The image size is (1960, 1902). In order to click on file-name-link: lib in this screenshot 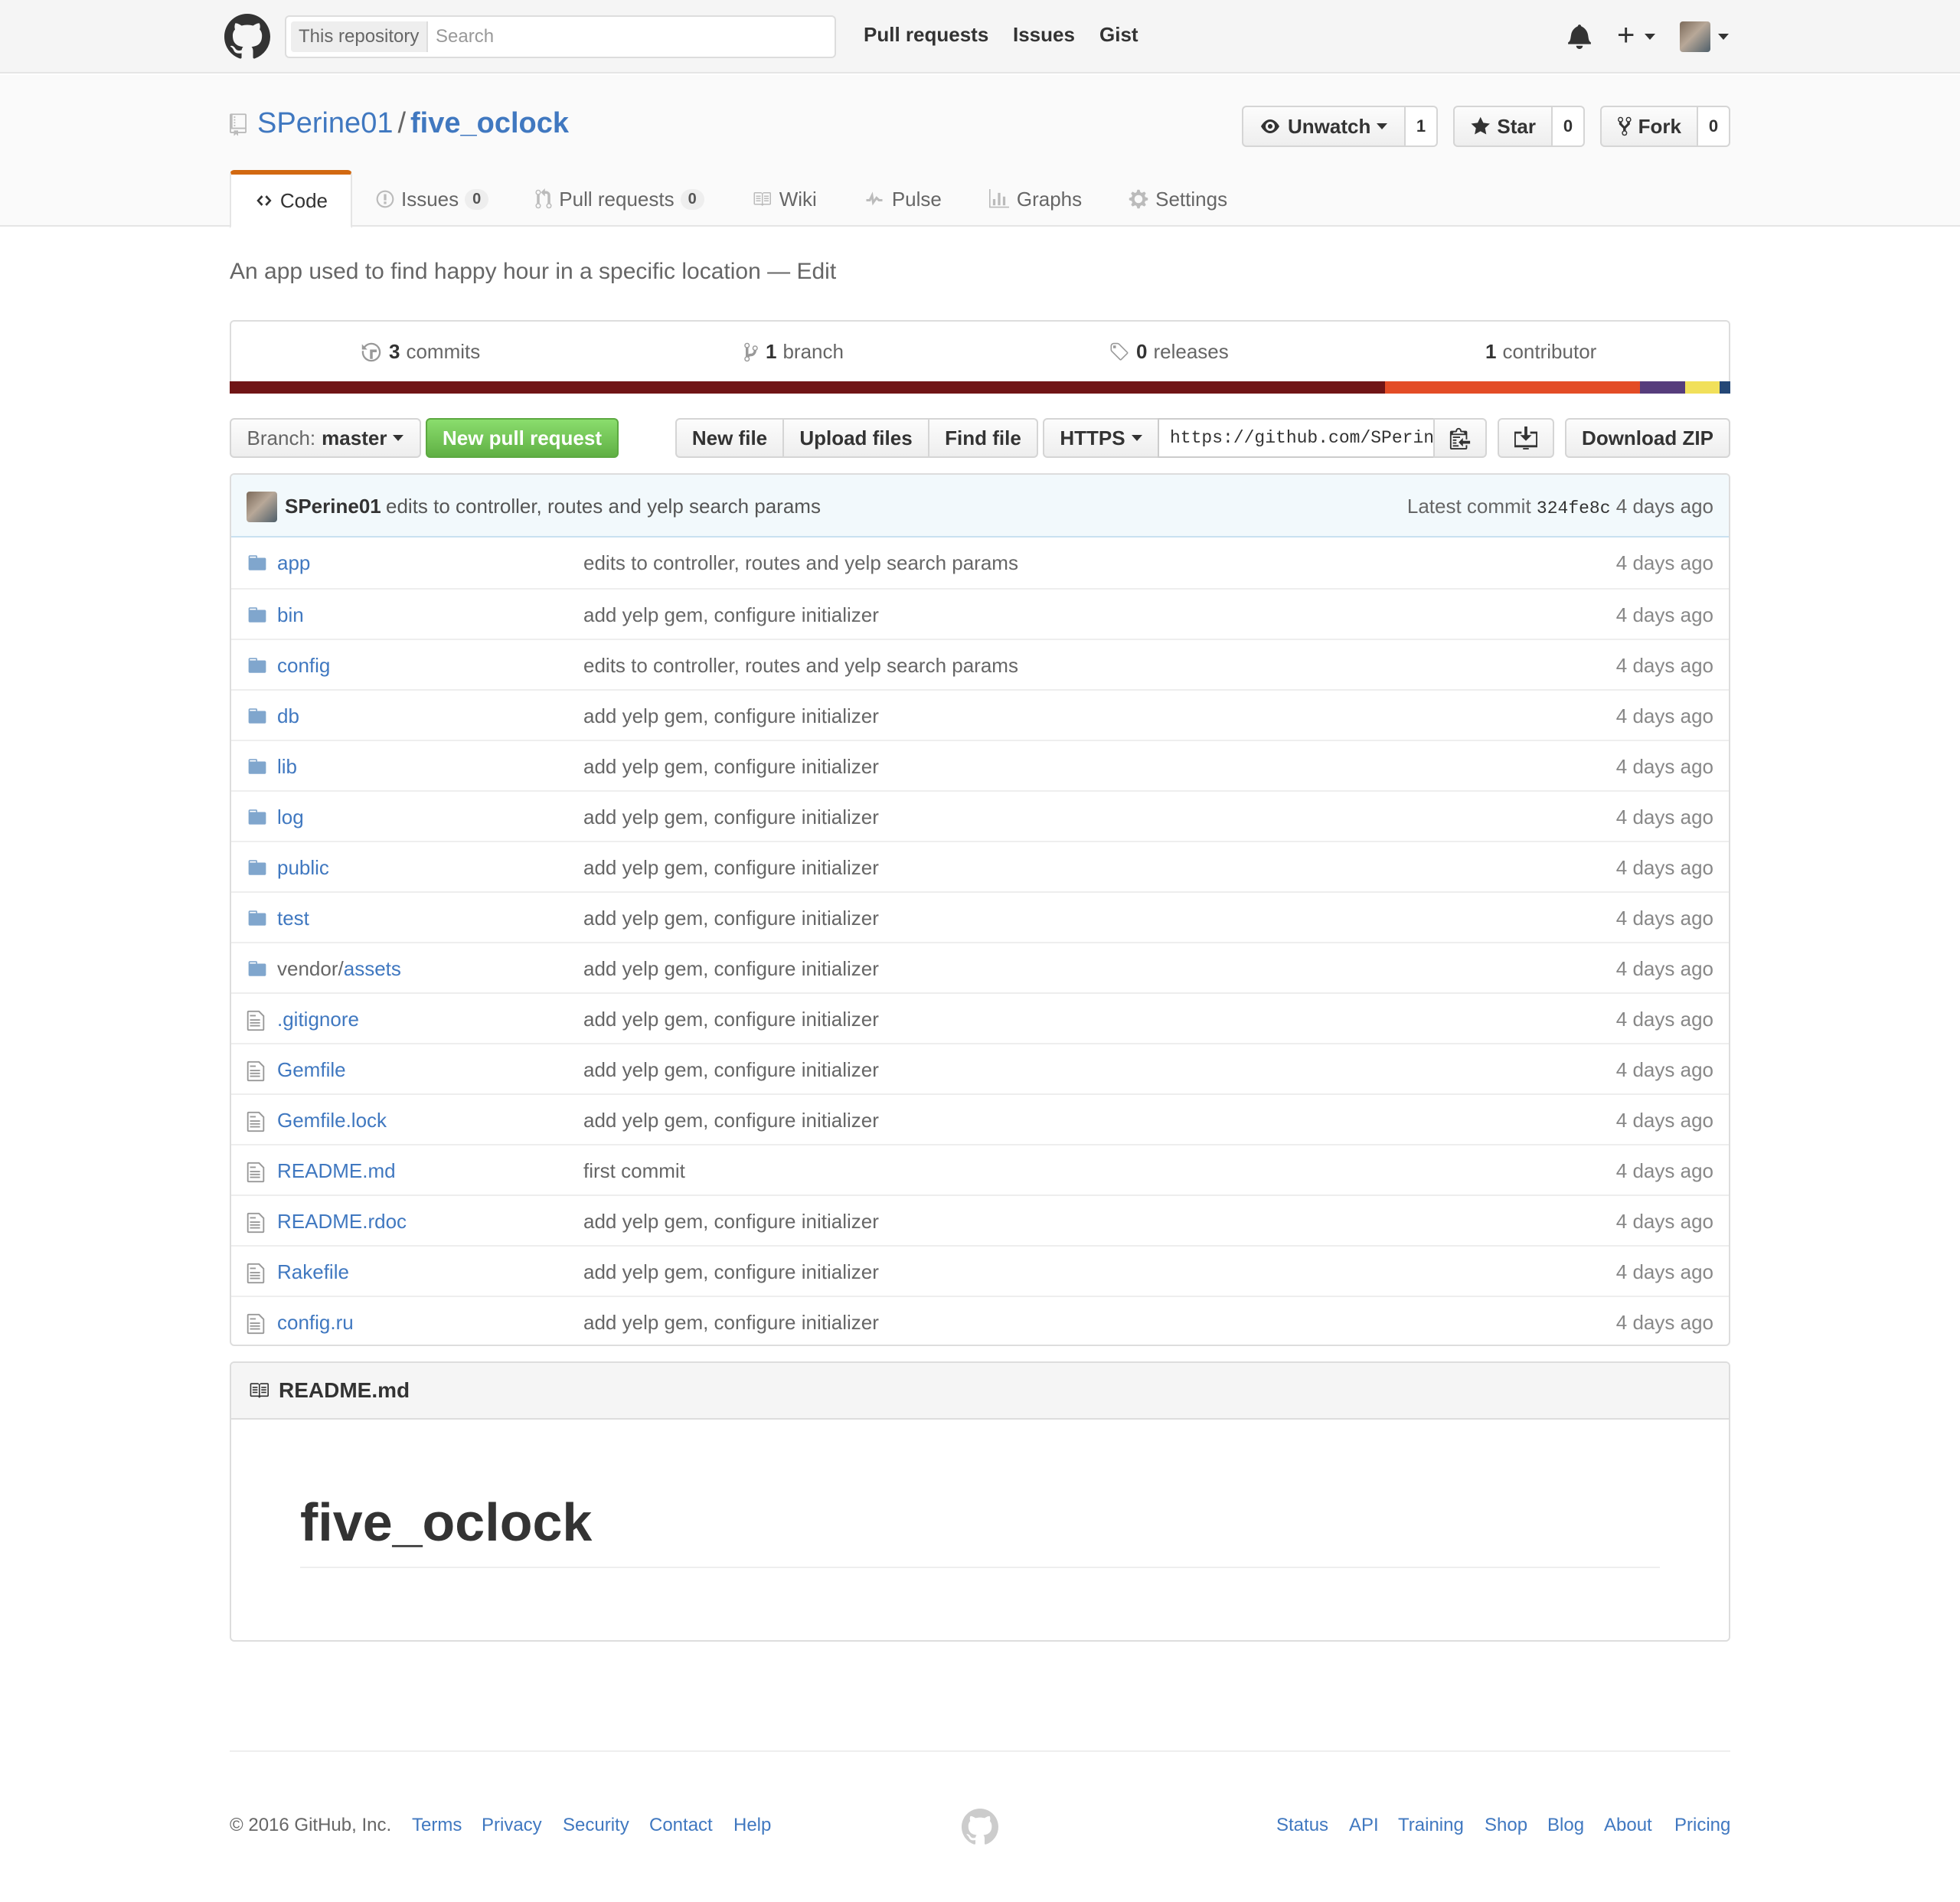, I will do `click(287, 767)`.